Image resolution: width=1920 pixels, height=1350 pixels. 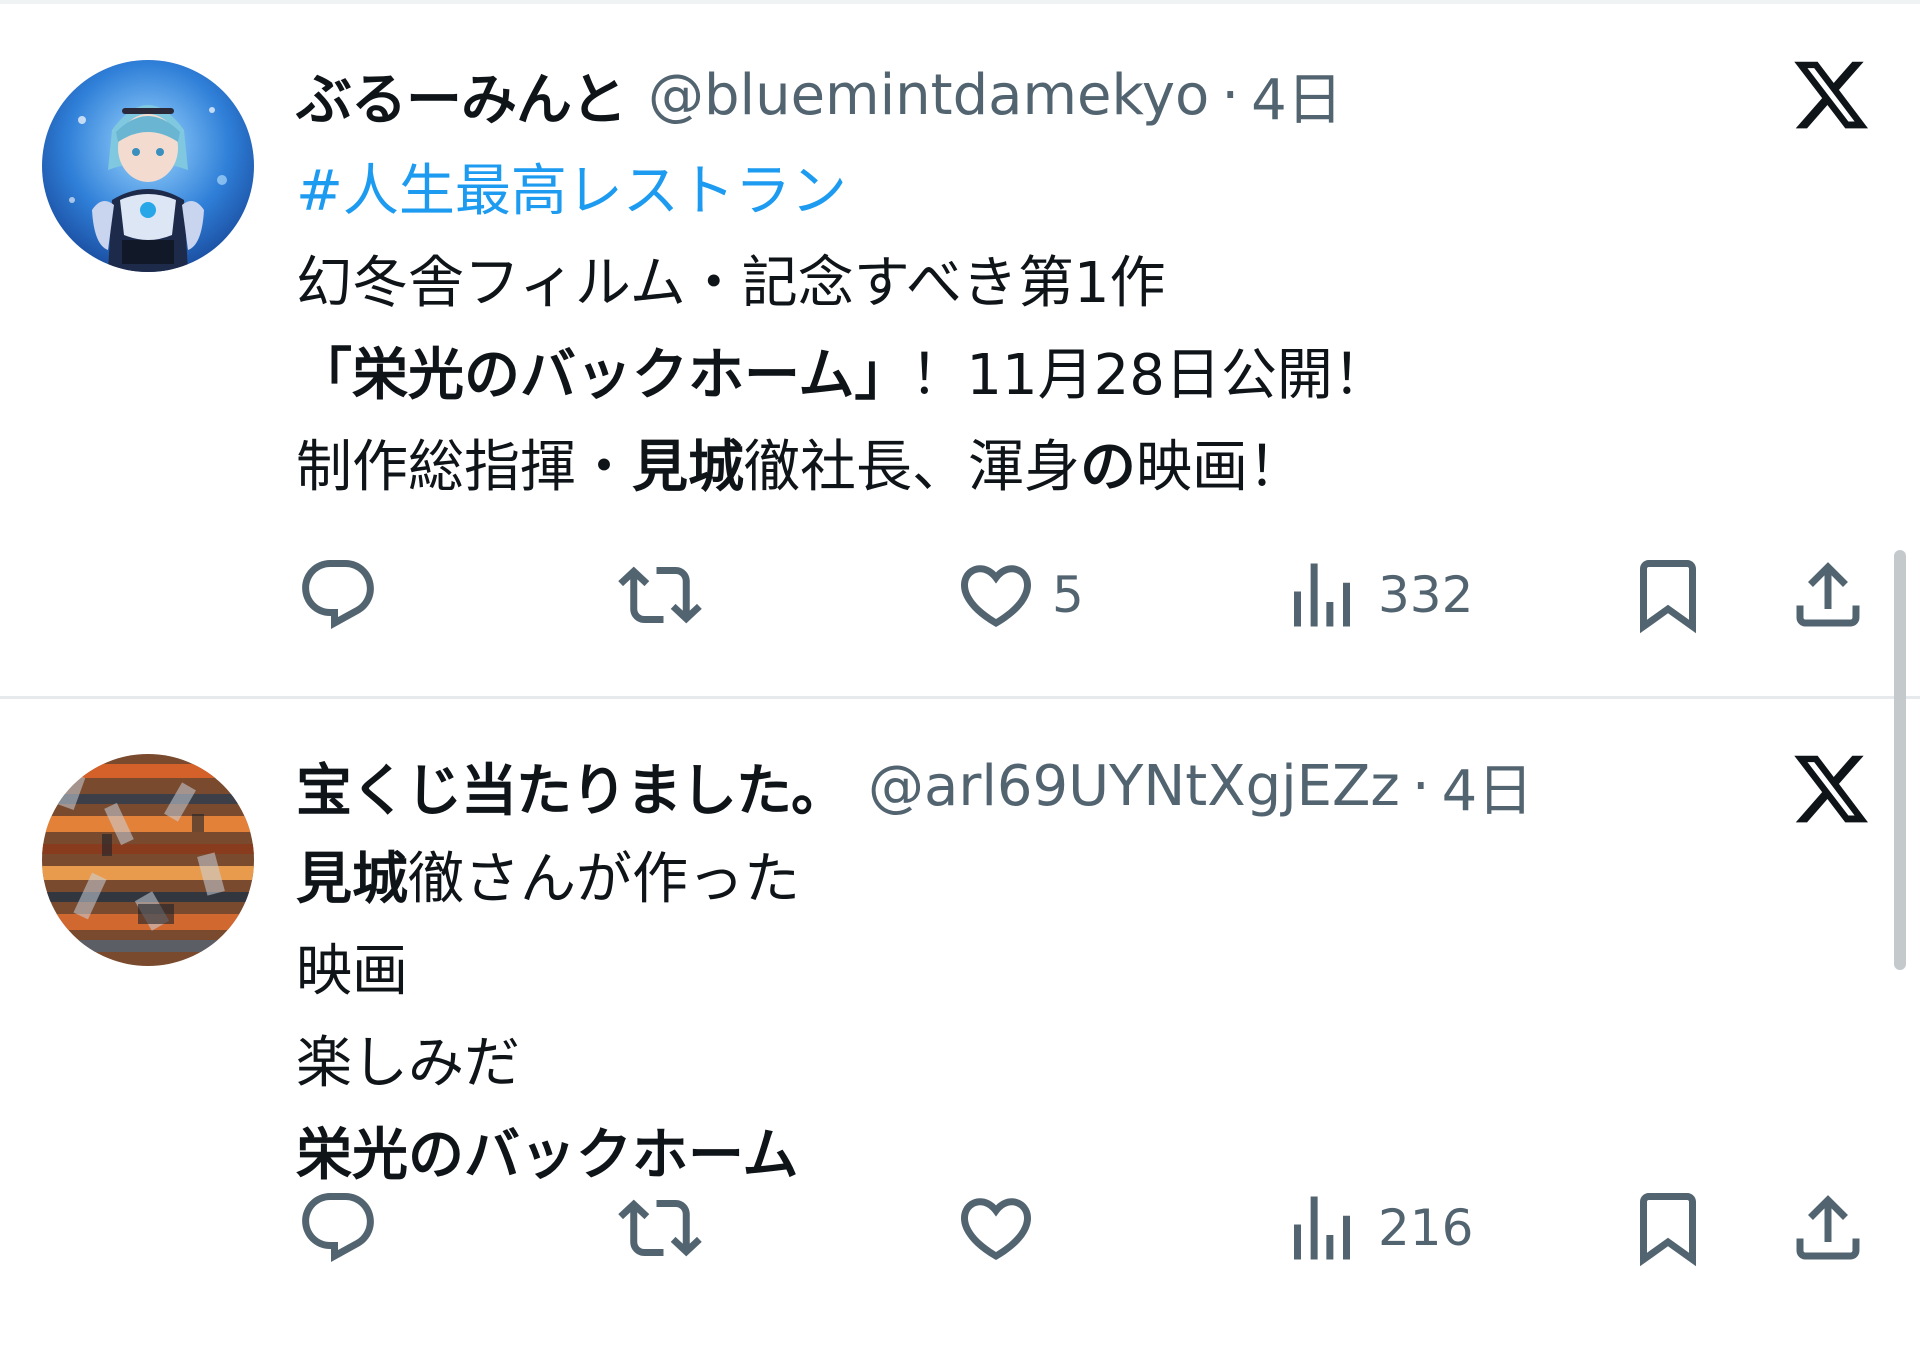 I want to click on like-button, so click(x=1003, y=1228).